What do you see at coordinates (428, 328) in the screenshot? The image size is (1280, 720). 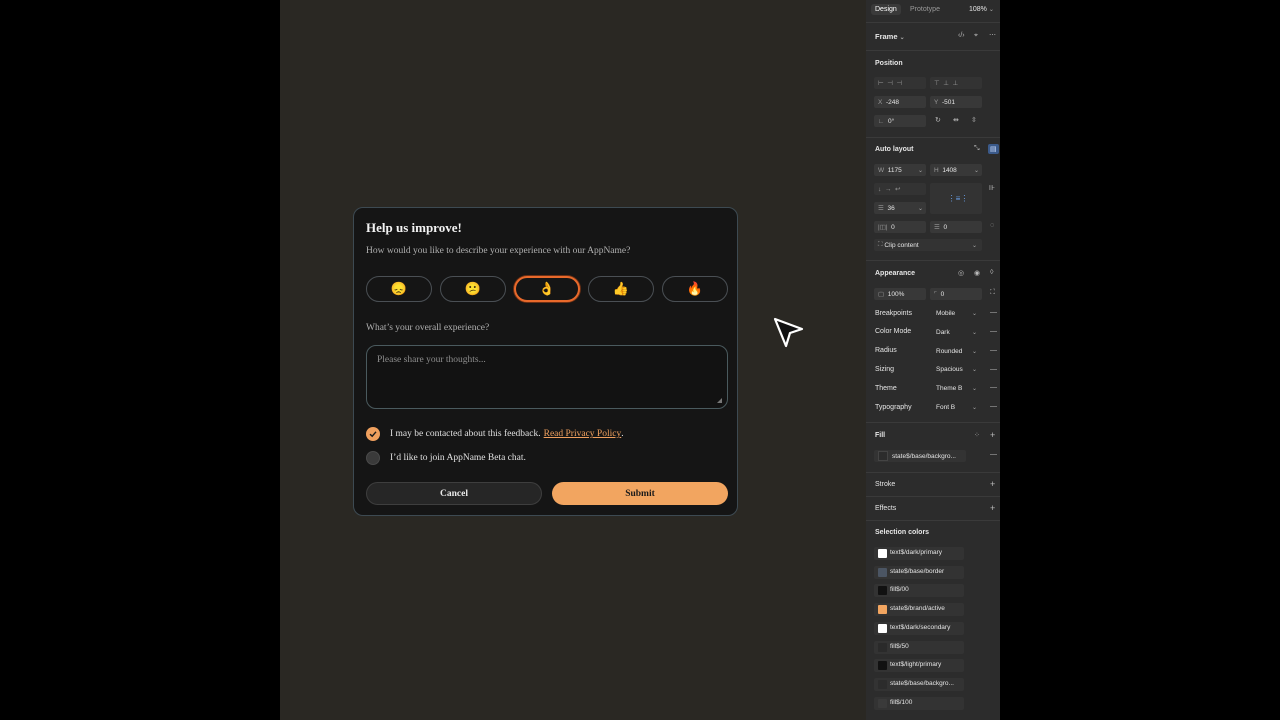 I see `overall-experience-label: What’s your overall experience?` at bounding box center [428, 328].